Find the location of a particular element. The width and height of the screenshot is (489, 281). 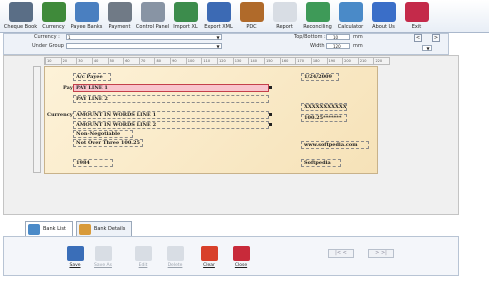

ruler-tick: 50 is located at coordinates (115, 61).